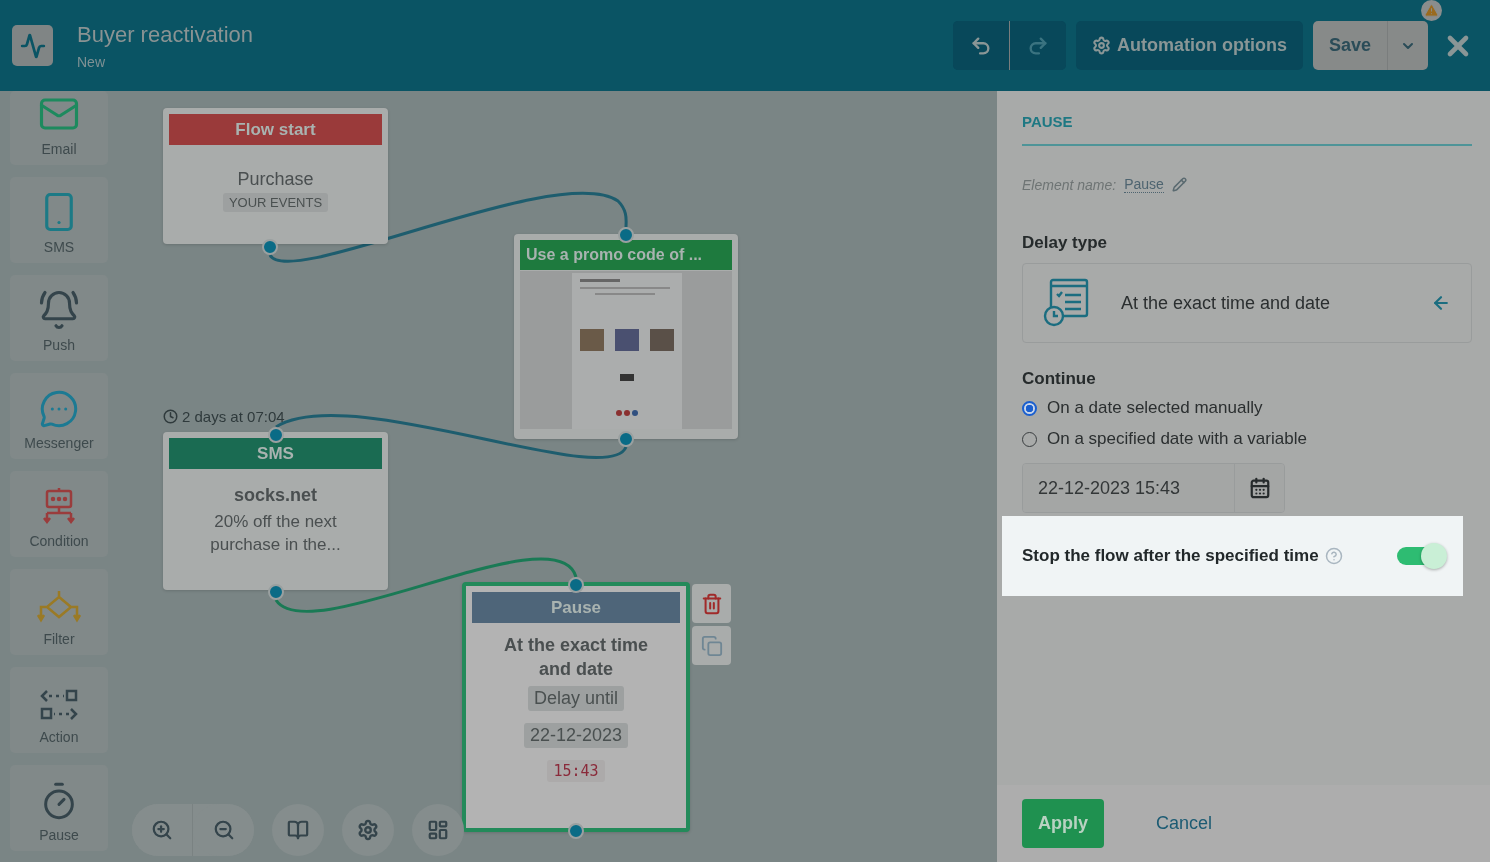 This screenshot has width=1490, height=862. What do you see at coordinates (1029, 408) in the screenshot?
I see `radio-icon` at bounding box center [1029, 408].